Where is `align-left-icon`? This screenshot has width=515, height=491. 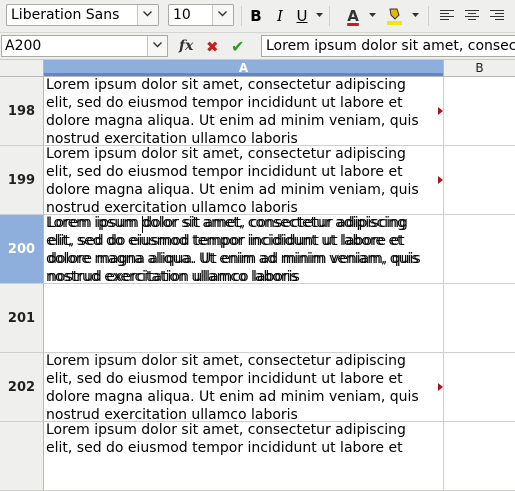 align-left-icon is located at coordinates (447, 15).